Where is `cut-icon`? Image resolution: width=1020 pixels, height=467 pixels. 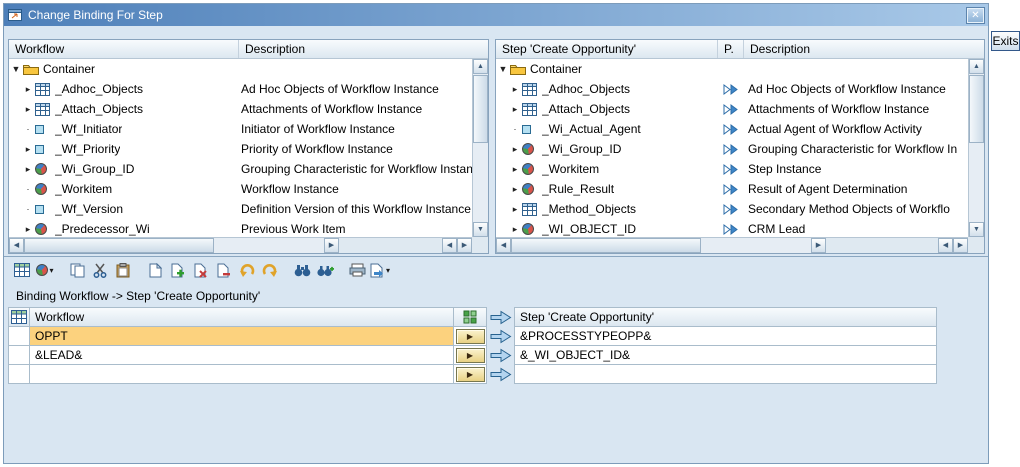
cut-icon is located at coordinates (100, 270).